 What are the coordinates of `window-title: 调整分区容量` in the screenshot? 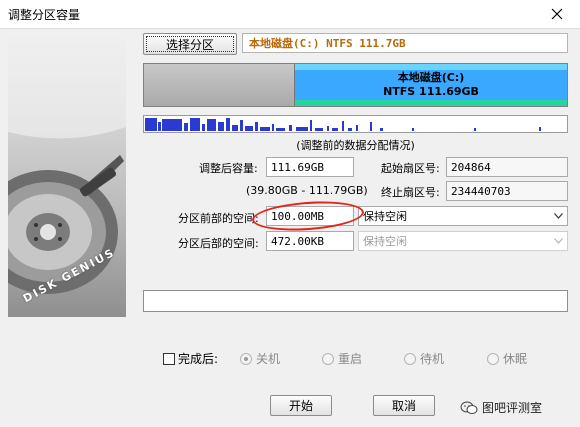 It's located at (44, 15).